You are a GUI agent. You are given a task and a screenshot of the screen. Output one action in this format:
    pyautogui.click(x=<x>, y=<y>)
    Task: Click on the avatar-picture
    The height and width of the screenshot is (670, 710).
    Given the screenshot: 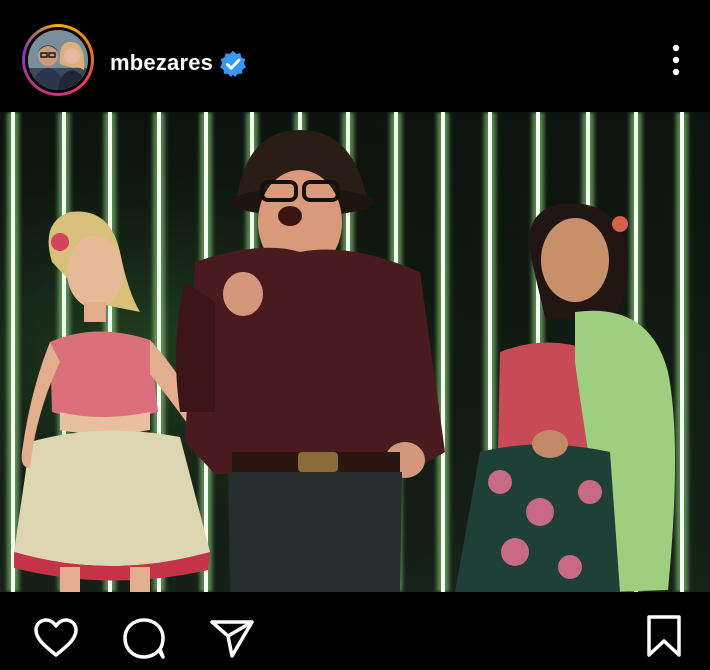 What is the action you would take?
    pyautogui.click(x=58, y=60)
    